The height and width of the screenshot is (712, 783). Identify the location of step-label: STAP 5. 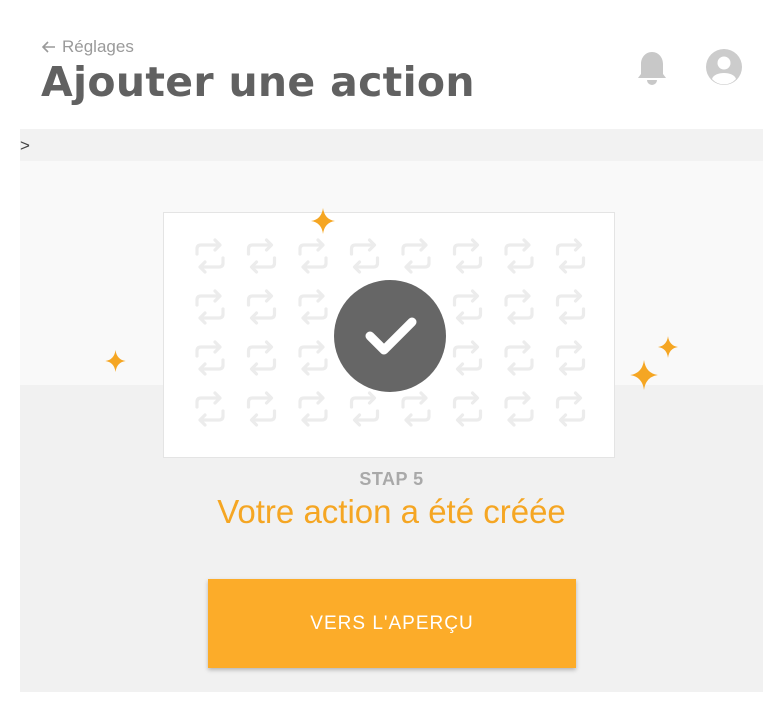
(391, 479).